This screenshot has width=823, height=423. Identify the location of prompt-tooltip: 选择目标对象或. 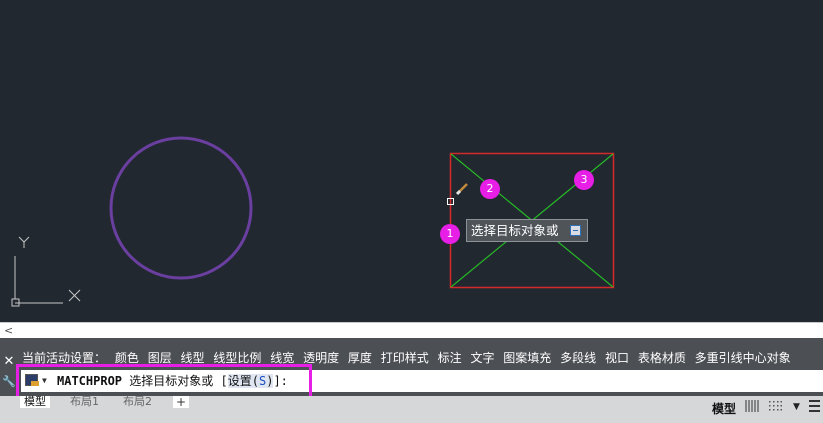
(527, 230).